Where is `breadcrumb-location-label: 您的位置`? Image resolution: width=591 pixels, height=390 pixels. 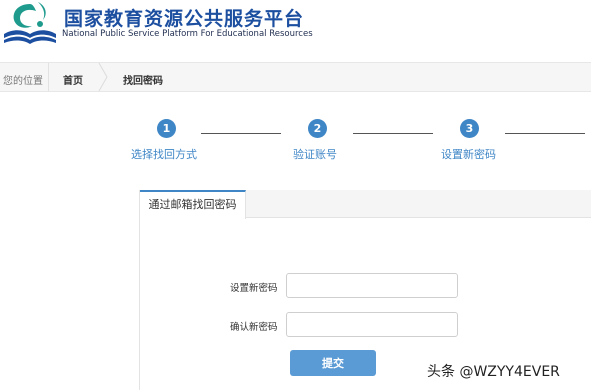 breadcrumb-location-label: 您的位置 is located at coordinates (23, 81).